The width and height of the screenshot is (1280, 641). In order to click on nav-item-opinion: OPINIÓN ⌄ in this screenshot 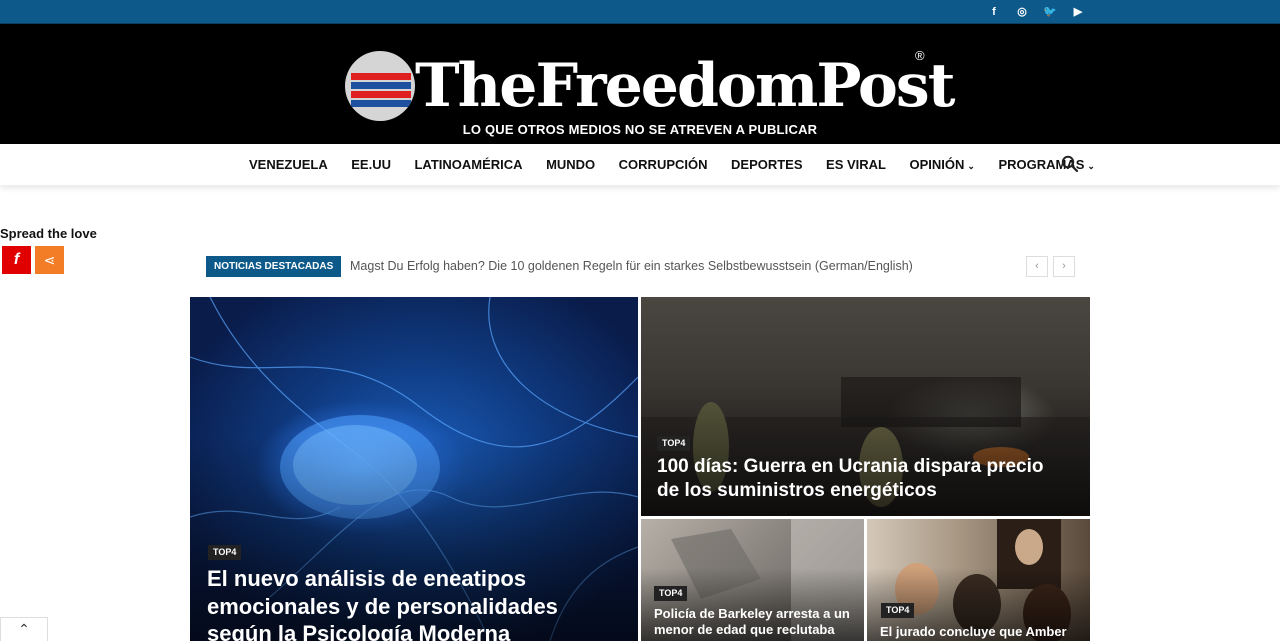, I will do `click(942, 164)`.